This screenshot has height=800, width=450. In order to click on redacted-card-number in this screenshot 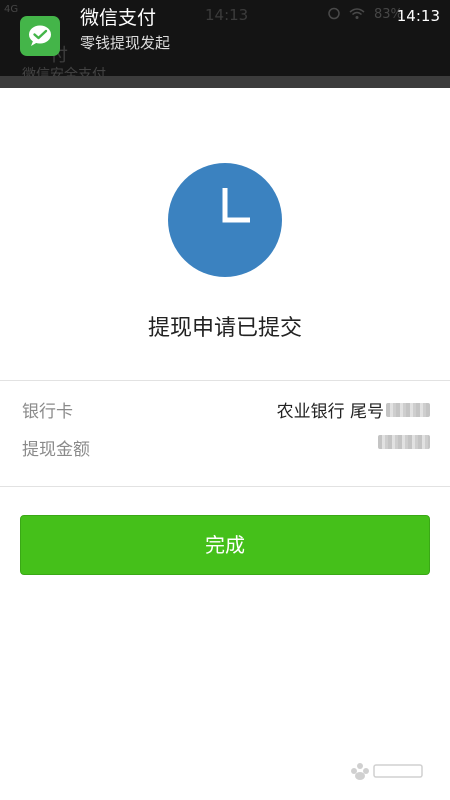, I will do `click(408, 409)`.